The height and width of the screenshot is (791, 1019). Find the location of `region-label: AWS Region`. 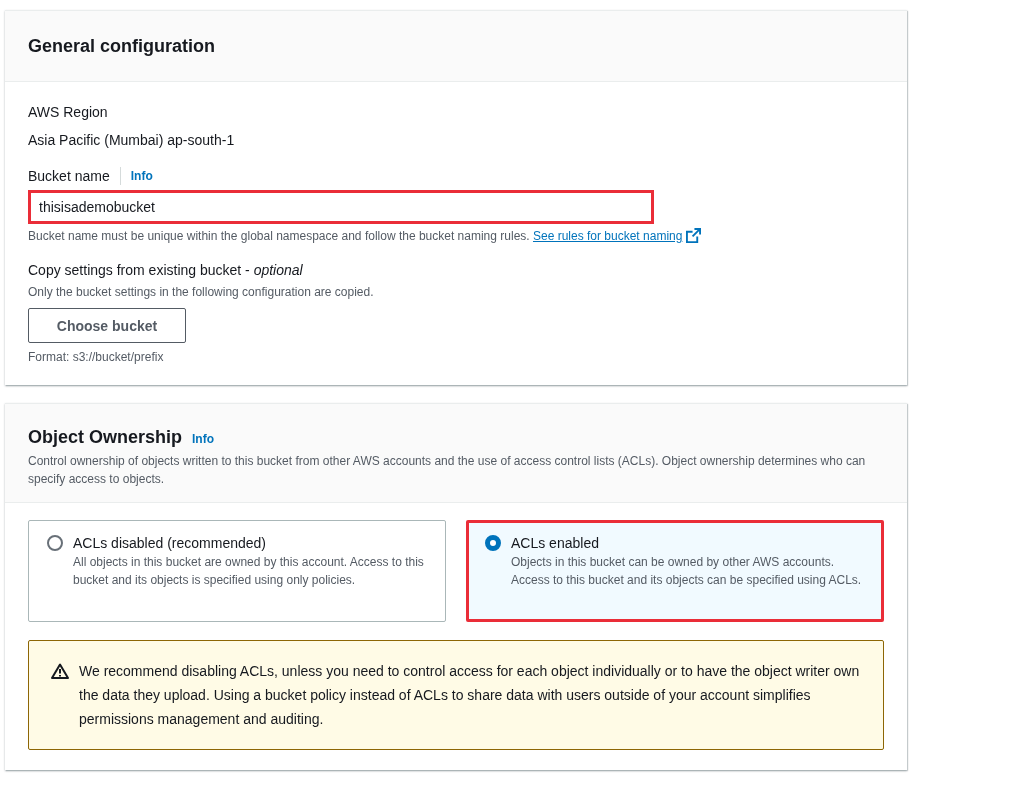

region-label: AWS Region is located at coordinates (68, 112).